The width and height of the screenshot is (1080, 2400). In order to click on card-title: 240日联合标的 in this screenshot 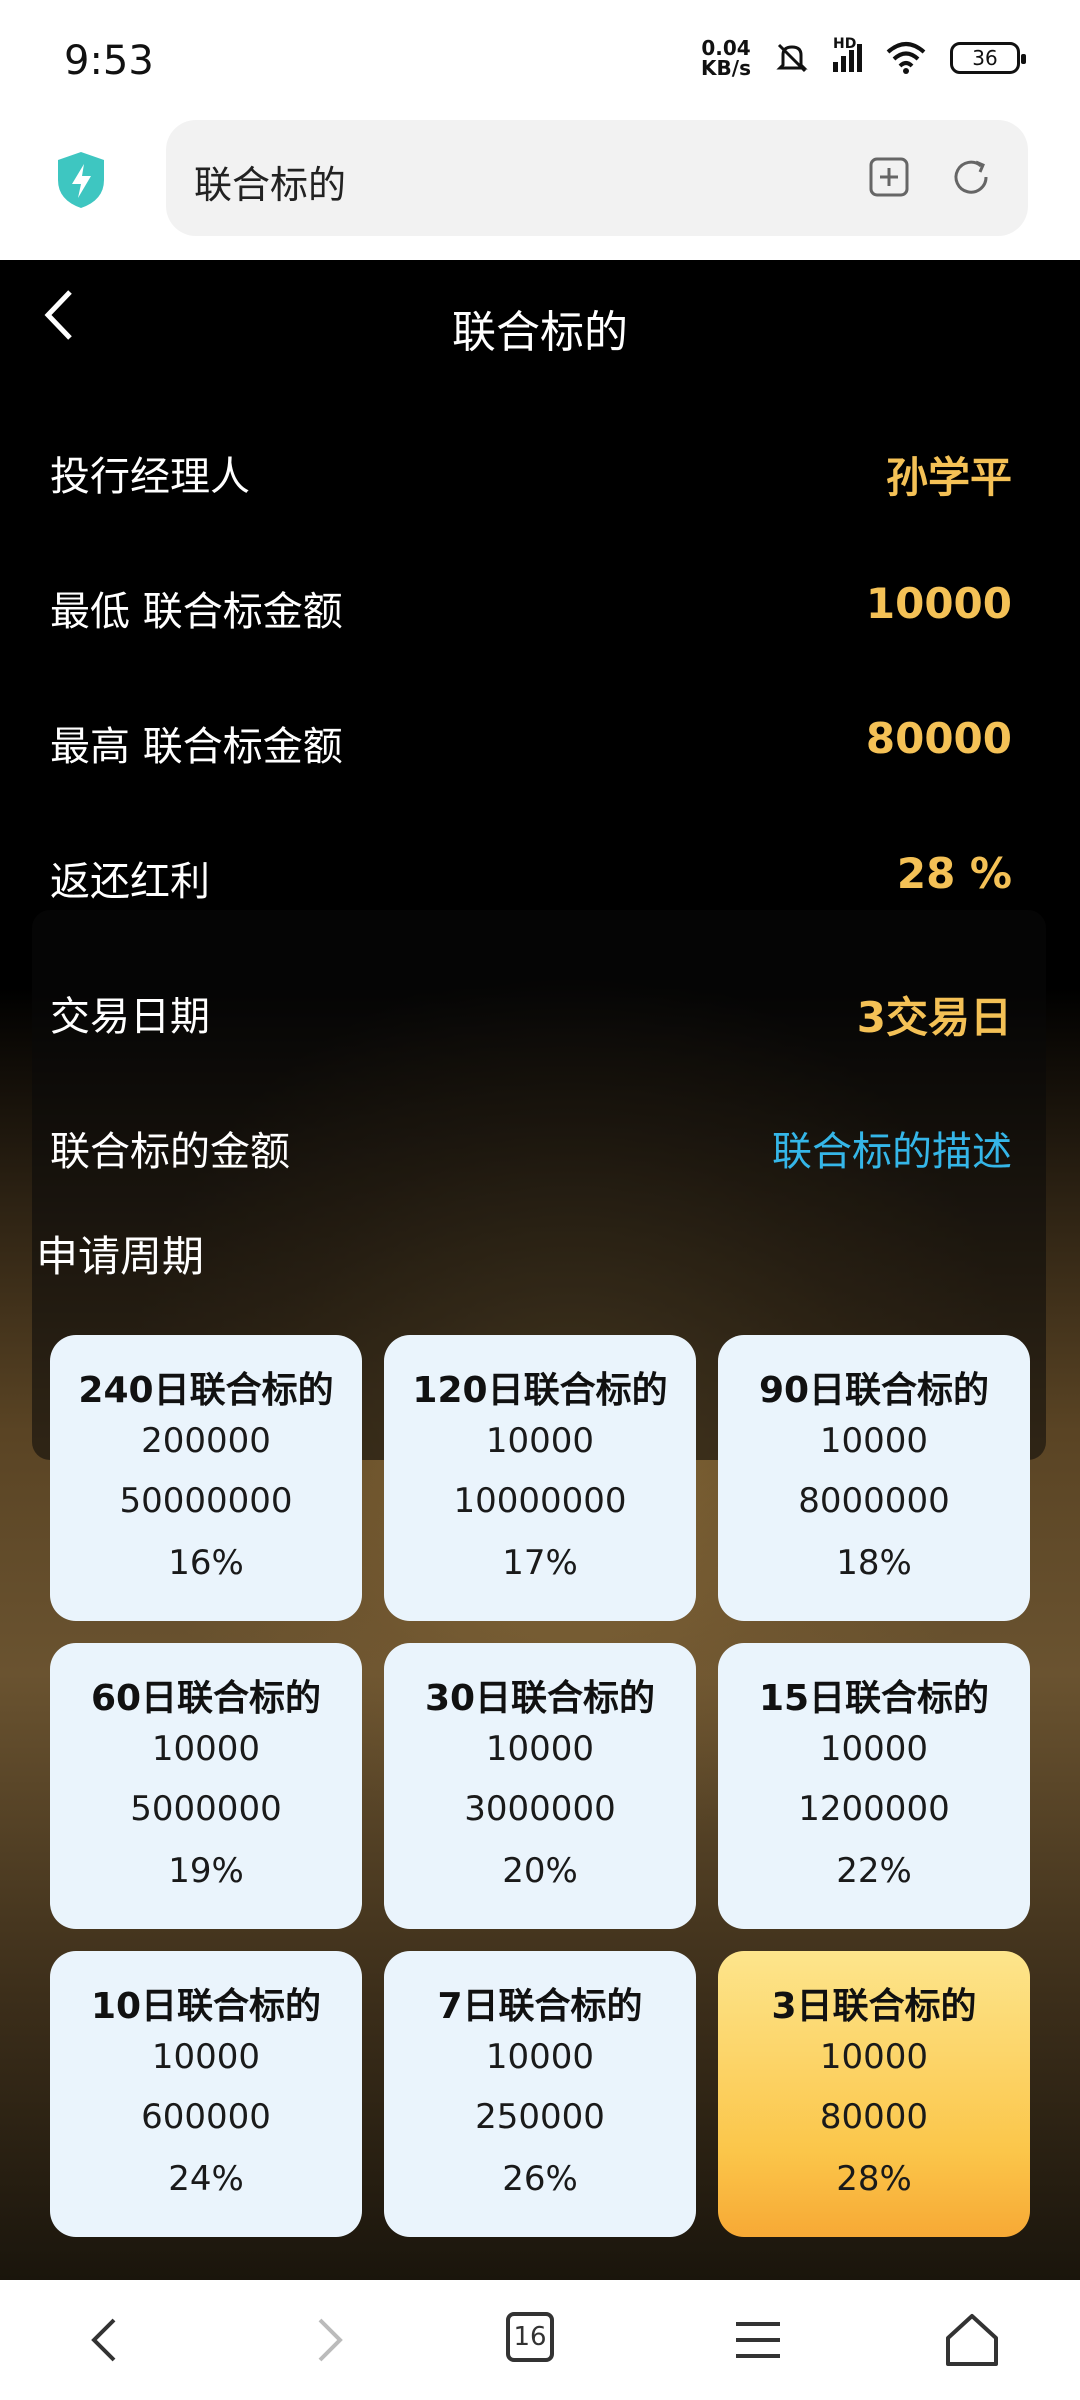, I will do `click(206, 1390)`.